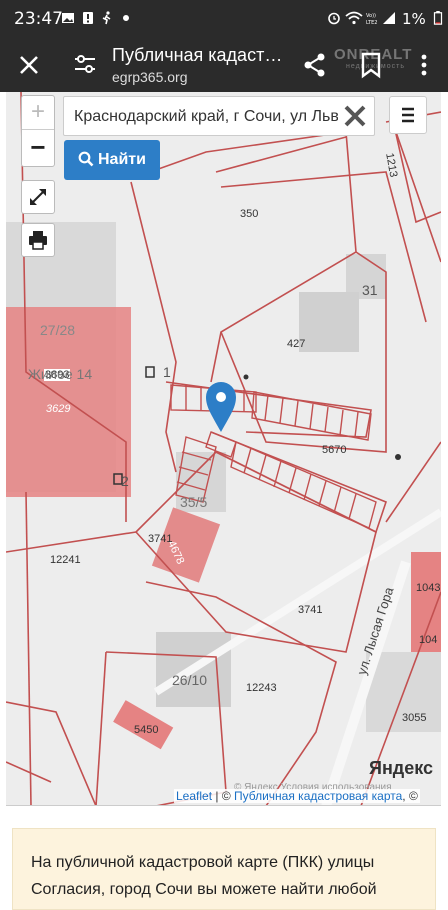 This screenshot has width=448, height=910. What do you see at coordinates (389, 18) in the screenshot?
I see `signal-icon` at bounding box center [389, 18].